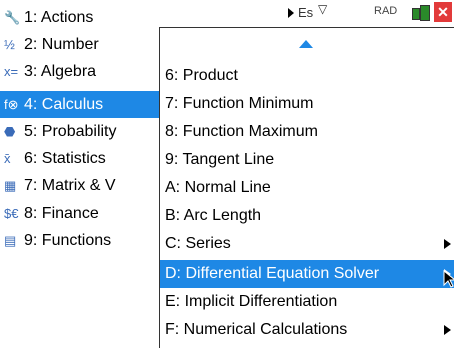 The height and width of the screenshot is (348, 454). What do you see at coordinates (61, 44) in the screenshot?
I see `menu-item-label: 2: Number` at bounding box center [61, 44].